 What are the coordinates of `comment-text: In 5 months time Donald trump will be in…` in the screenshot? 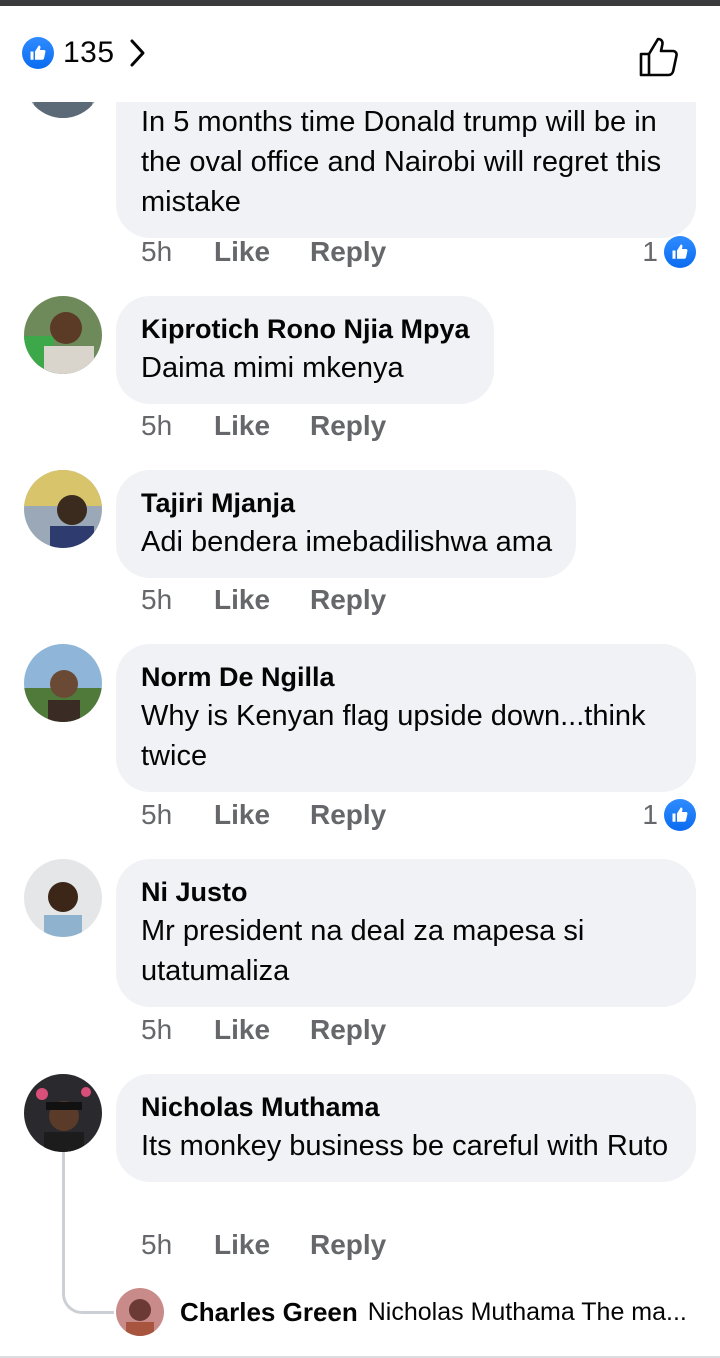 It's located at (401, 162).